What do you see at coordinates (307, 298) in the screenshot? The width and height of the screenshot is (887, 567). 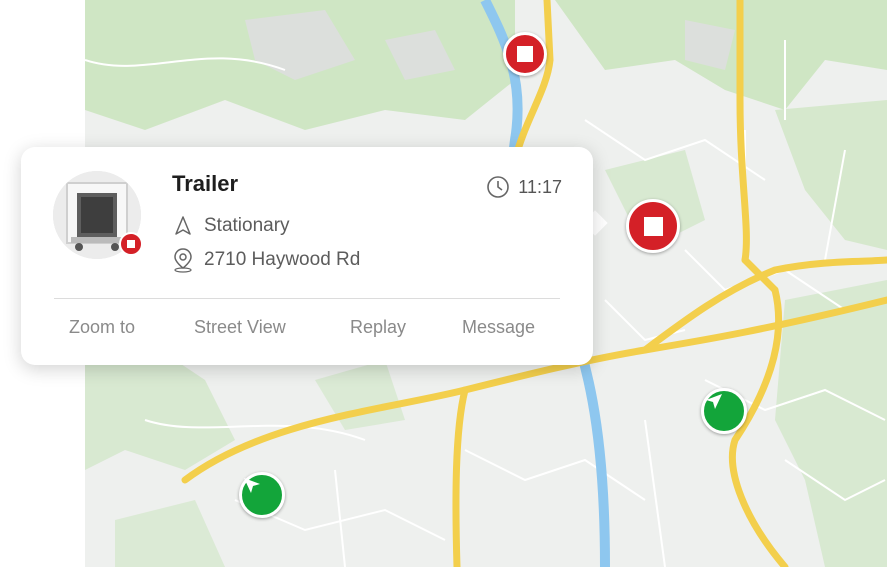 I see `divider` at bounding box center [307, 298].